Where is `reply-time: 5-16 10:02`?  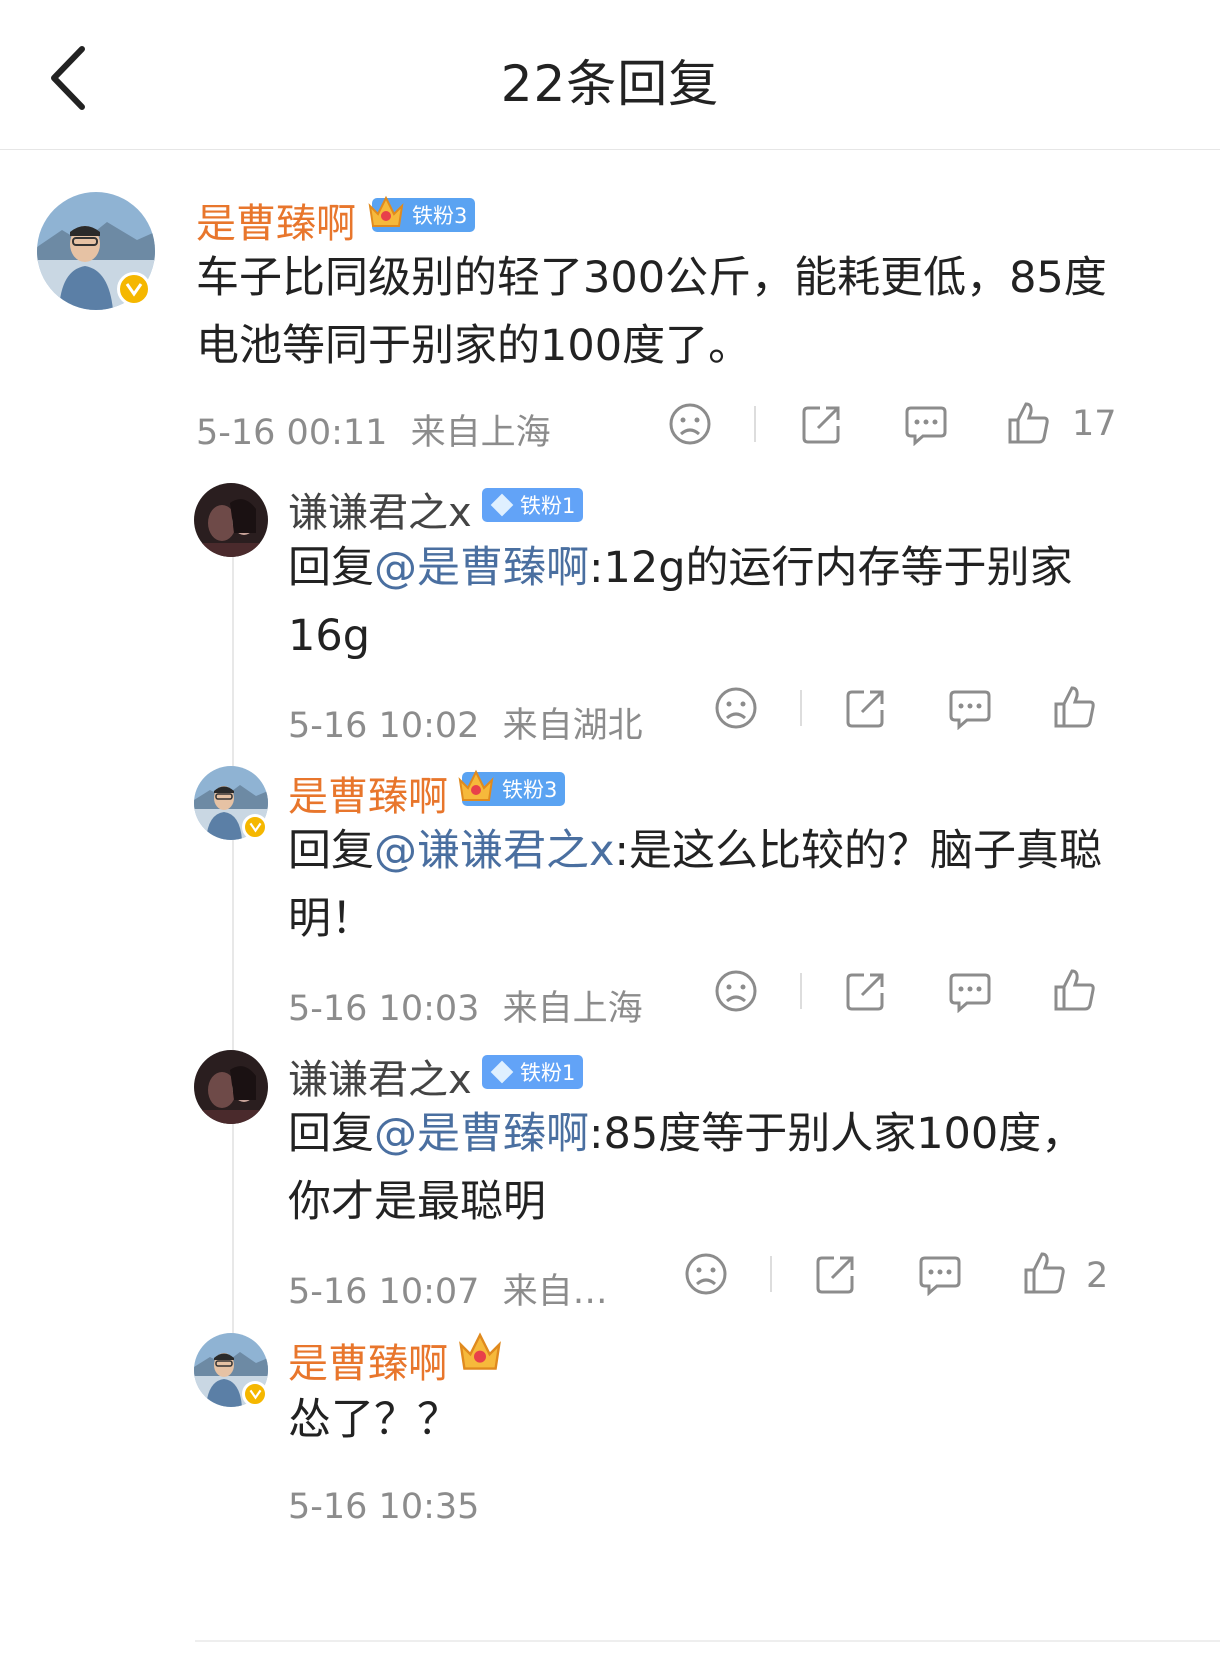
reply-time: 5-16 10:02 is located at coordinates (384, 726).